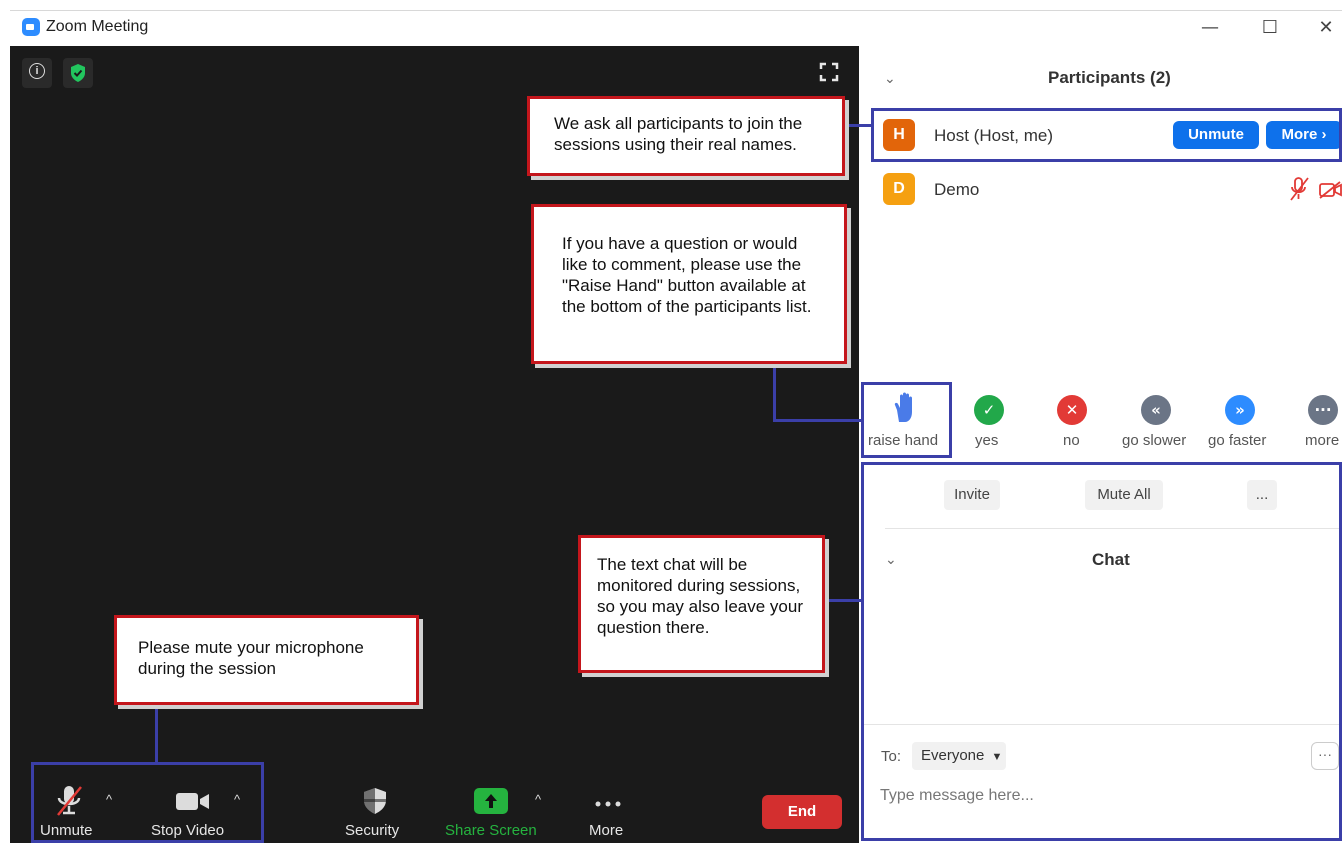 This screenshot has height=843, width=1342. Describe the element at coordinates (1299, 189) in the screenshot. I see `participant-muted-mic-icon` at that location.